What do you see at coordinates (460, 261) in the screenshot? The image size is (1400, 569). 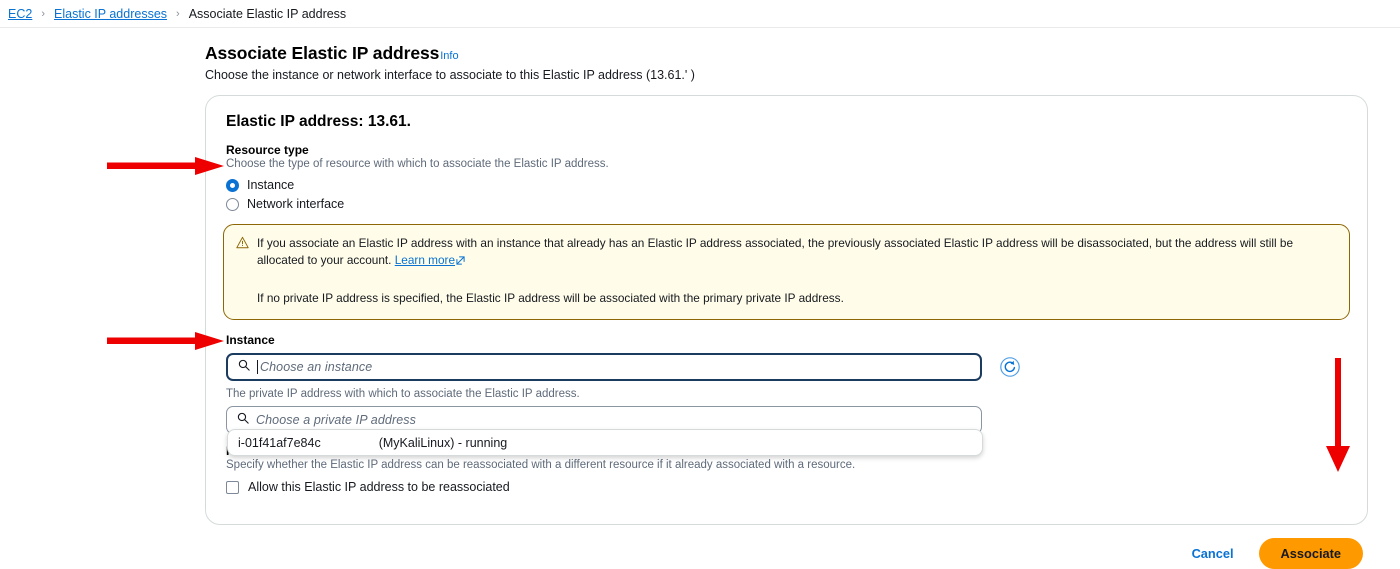 I see `external-link-icon` at bounding box center [460, 261].